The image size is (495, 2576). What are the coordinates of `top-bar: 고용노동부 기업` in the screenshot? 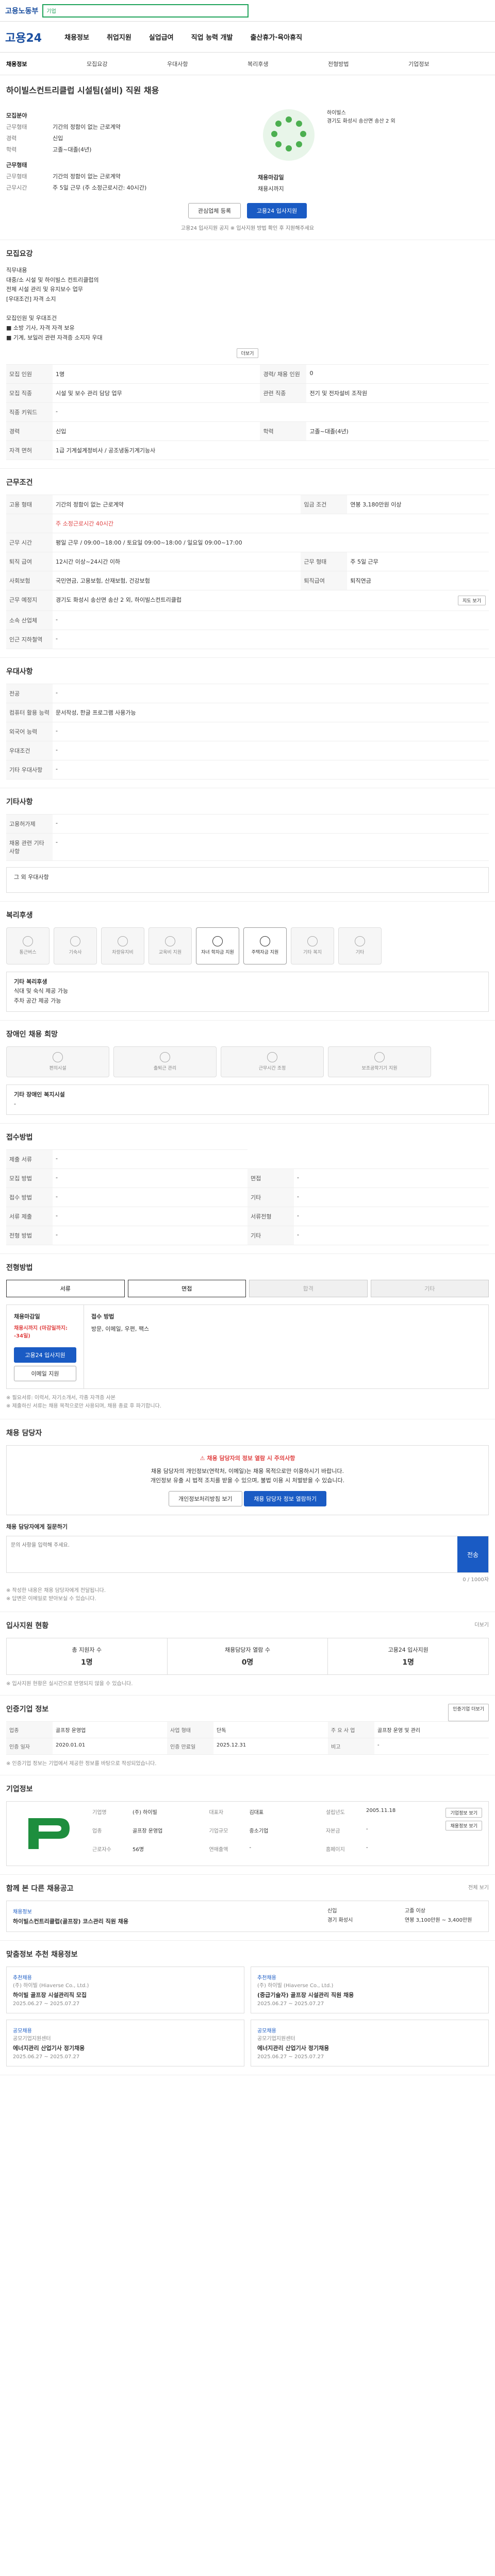 It's located at (247, 11).